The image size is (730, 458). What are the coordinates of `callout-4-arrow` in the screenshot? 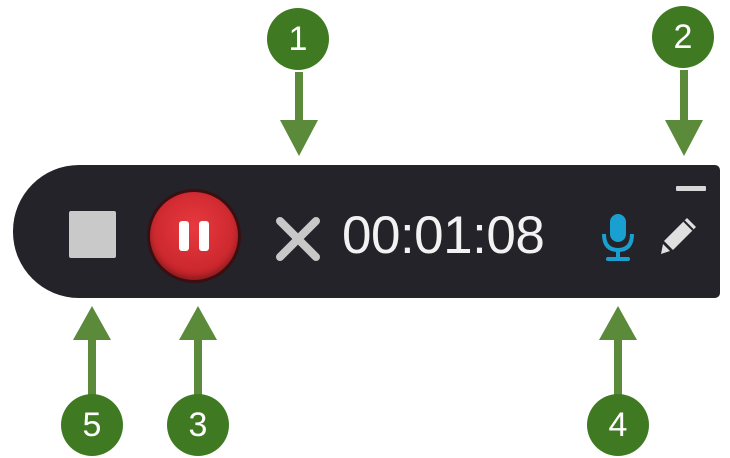 It's located at (618, 351).